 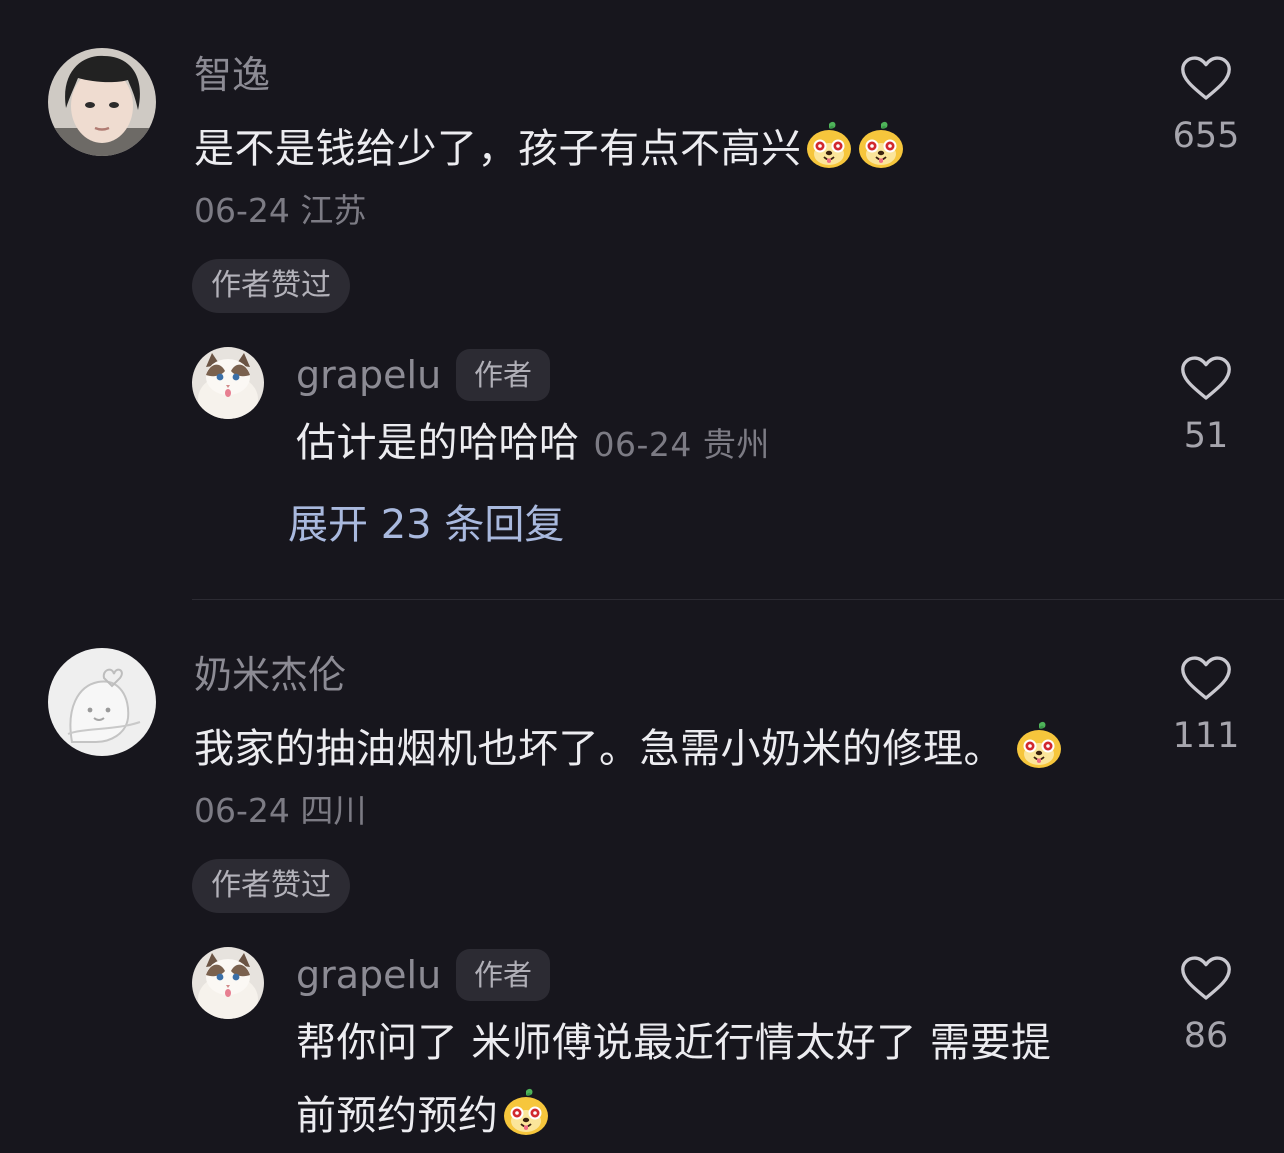 What do you see at coordinates (438, 443) in the screenshot?
I see `reply-text-content: 估计是的哈哈哈` at bounding box center [438, 443].